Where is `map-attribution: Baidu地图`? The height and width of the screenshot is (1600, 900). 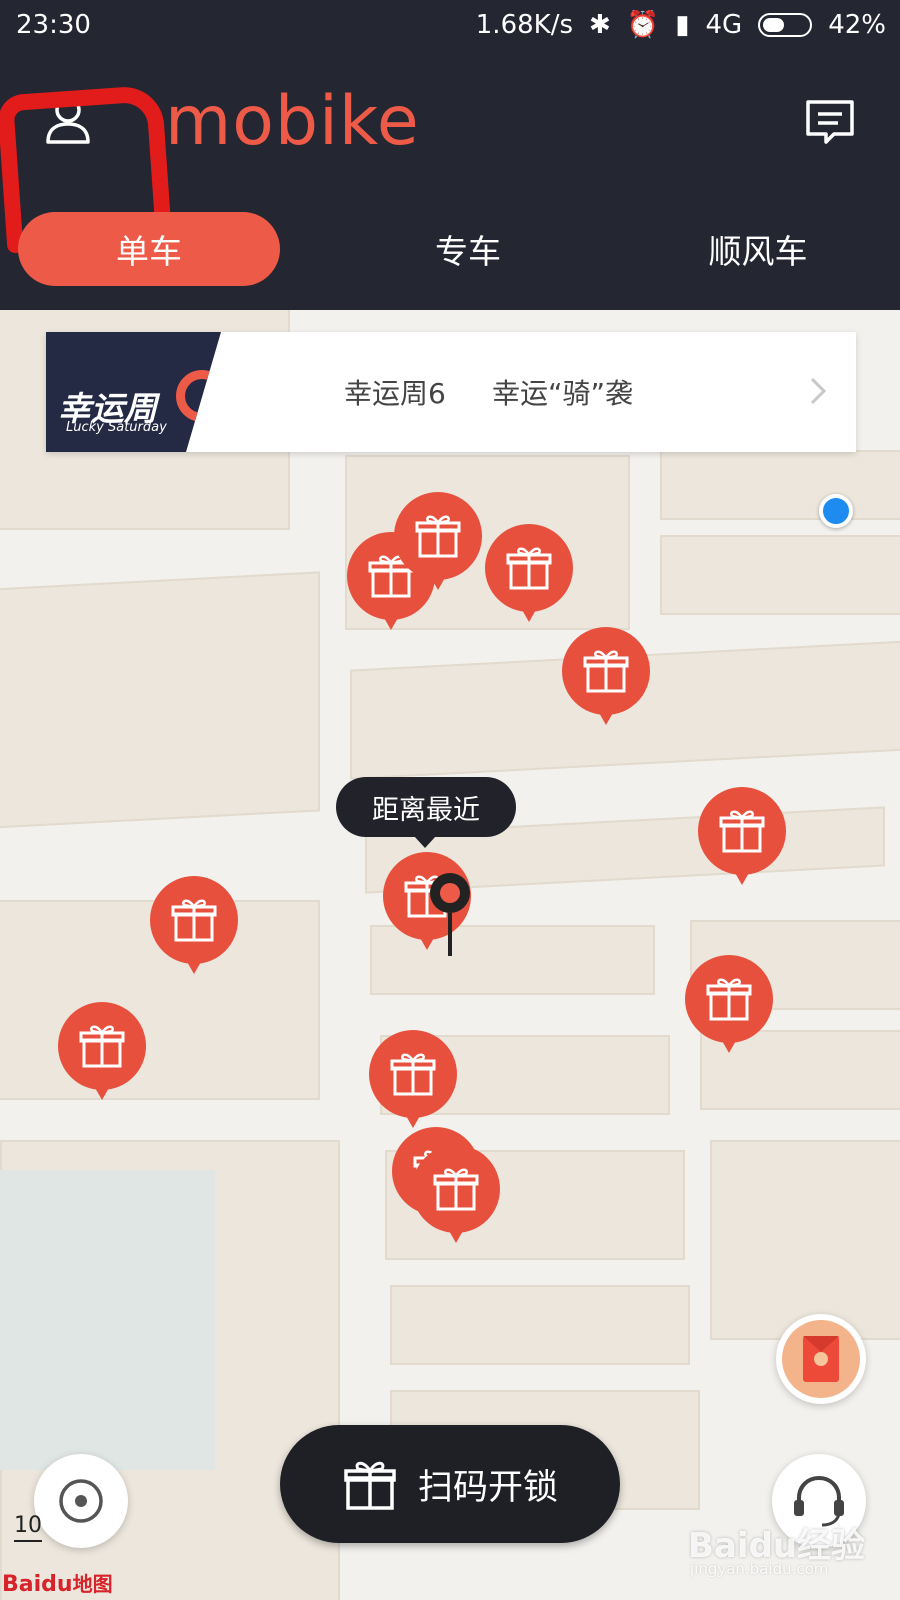
map-attribution: Baidu地图 is located at coordinates (57, 1582).